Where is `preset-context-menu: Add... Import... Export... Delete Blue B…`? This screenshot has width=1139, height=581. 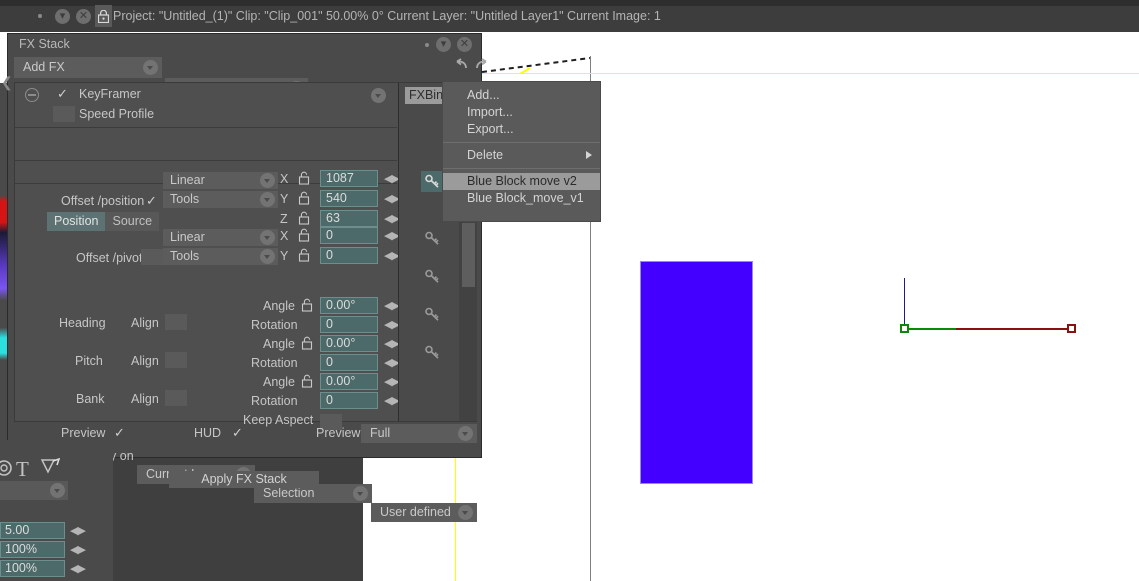
preset-context-menu: Add... Import... Export... Delete Blue B… is located at coordinates (521, 151).